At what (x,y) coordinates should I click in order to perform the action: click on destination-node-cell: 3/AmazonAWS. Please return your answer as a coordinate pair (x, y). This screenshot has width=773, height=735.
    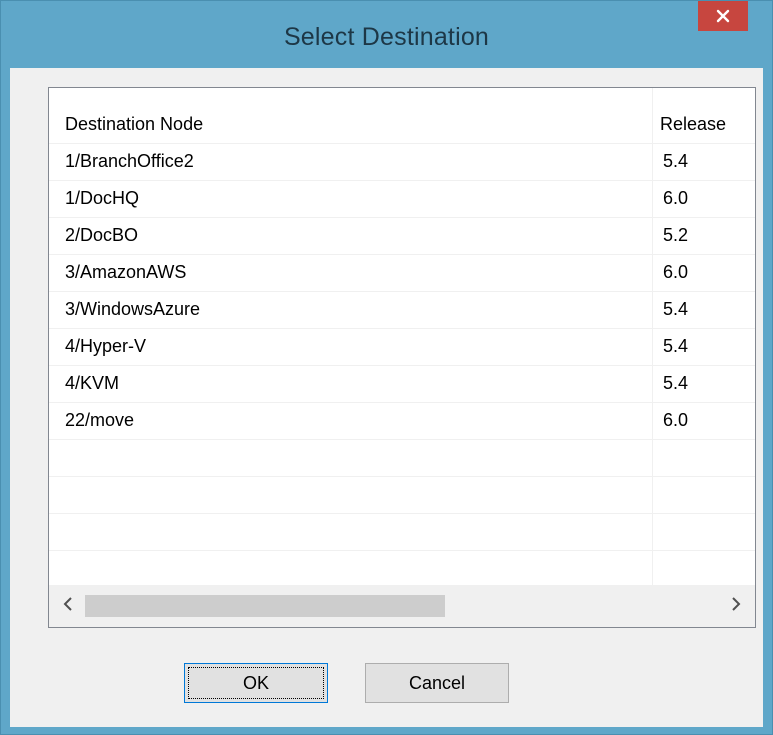
    Looking at the image, I should click on (126, 272).